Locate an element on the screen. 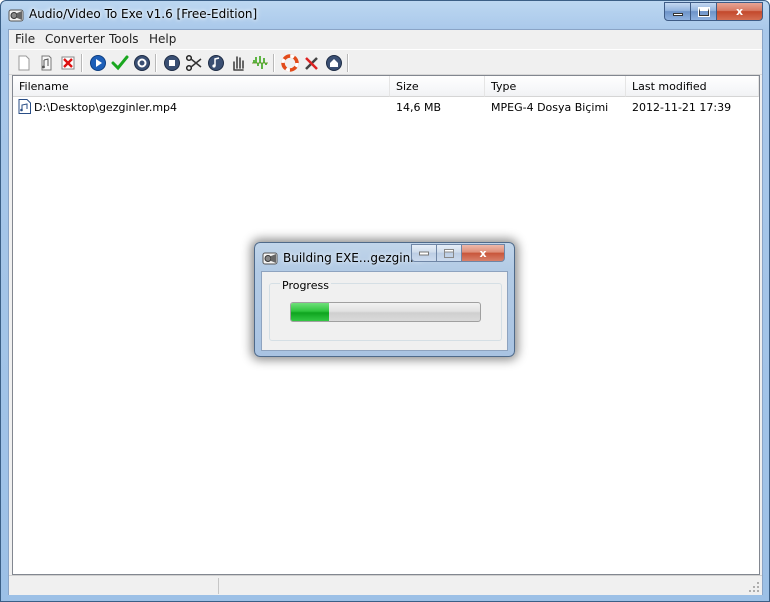 This screenshot has height=602, width=770. progress-fill is located at coordinates (310, 312).